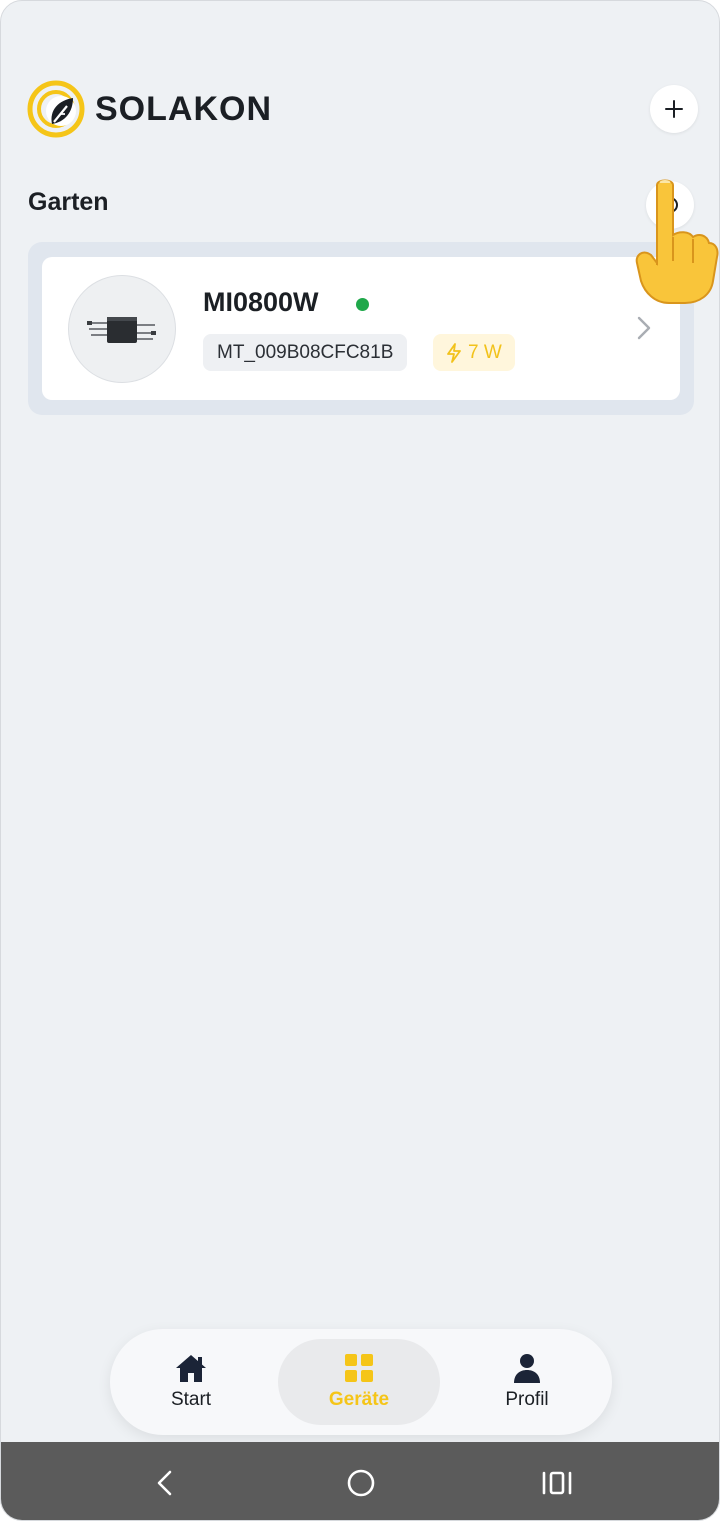 This screenshot has height=1521, width=720. I want to click on power-chip: 7 W, so click(474, 352).